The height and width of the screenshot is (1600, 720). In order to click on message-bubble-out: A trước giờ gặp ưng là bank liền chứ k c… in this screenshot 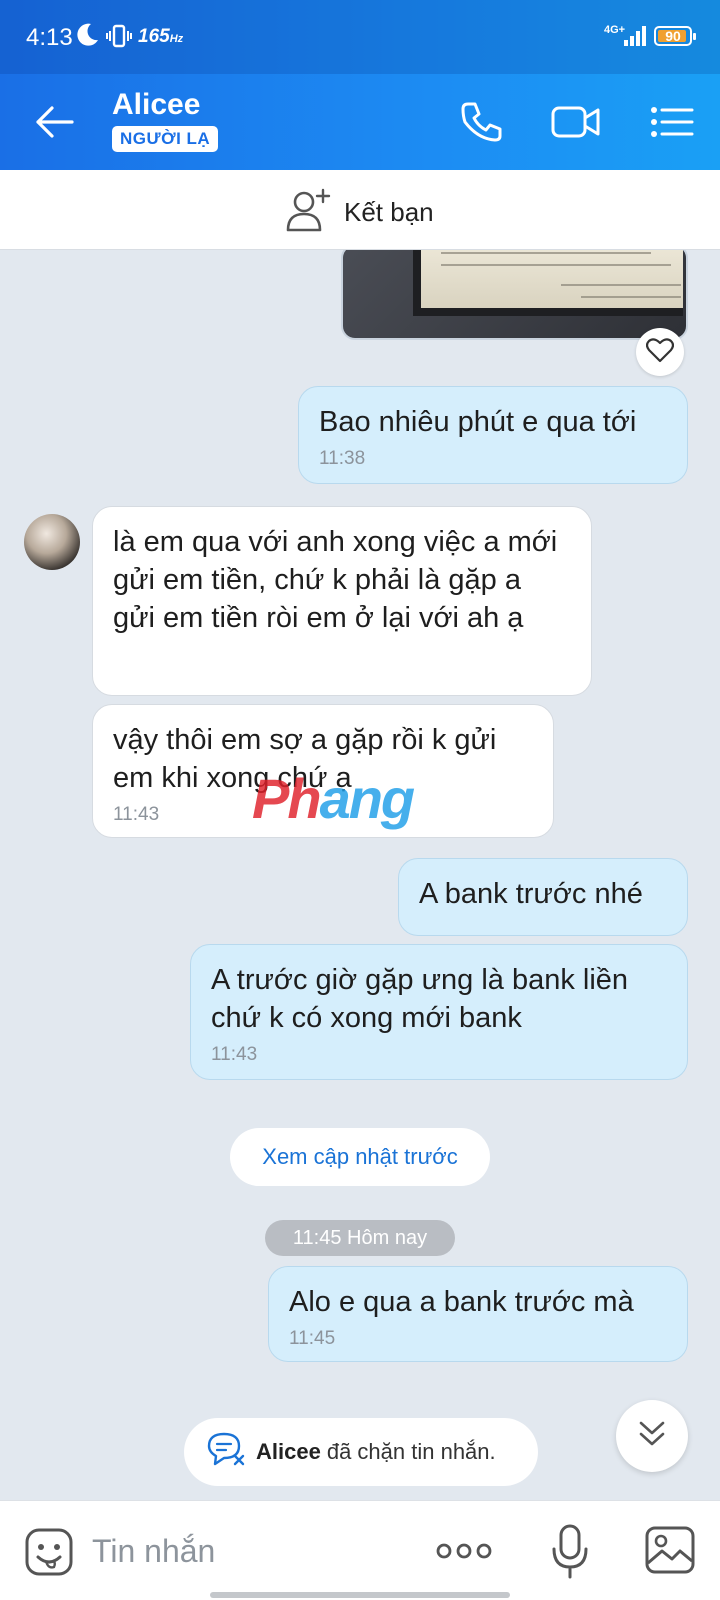, I will do `click(439, 1012)`.